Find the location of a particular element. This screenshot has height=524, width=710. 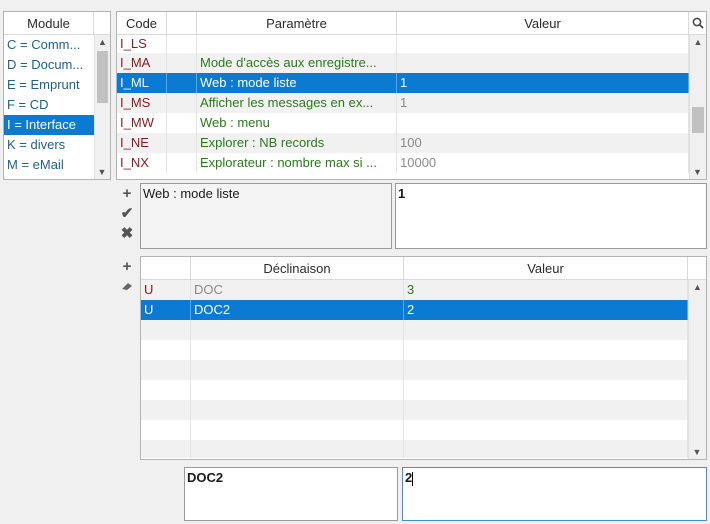

value-edit-field: 2 is located at coordinates (554, 494).